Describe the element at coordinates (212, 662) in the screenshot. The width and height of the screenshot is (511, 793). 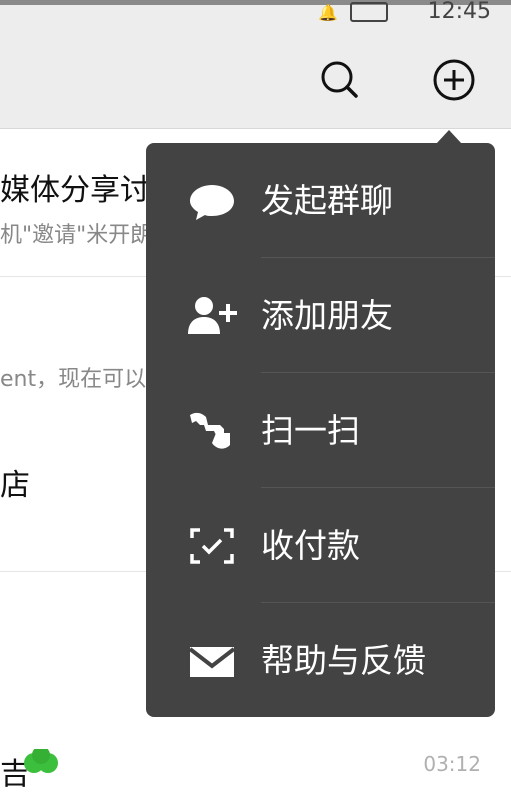
I see `envelope-icon` at that location.